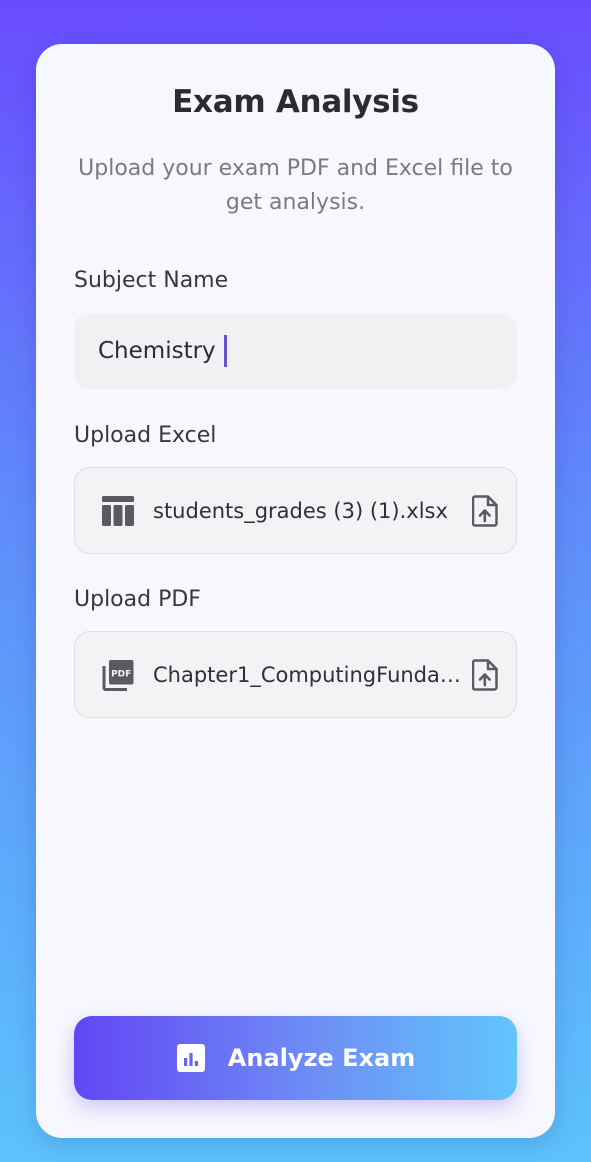  What do you see at coordinates (151, 280) in the screenshot?
I see `subject-name-label: Subject Name` at bounding box center [151, 280].